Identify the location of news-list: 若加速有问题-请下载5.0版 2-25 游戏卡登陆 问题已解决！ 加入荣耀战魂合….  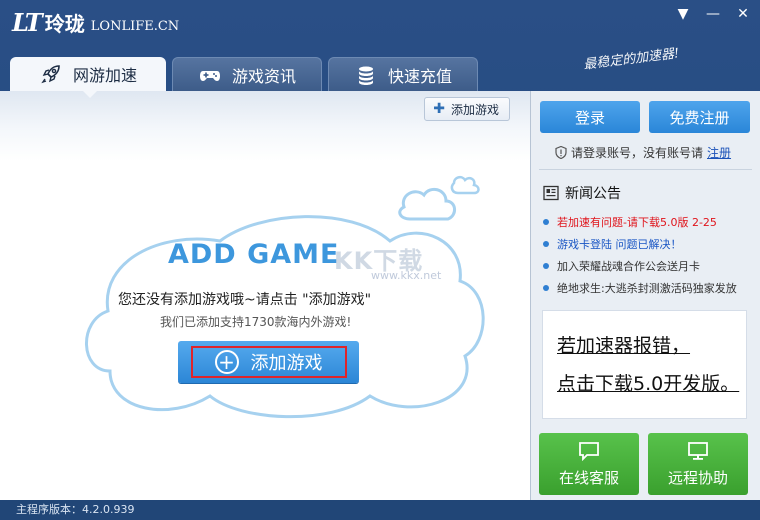
(650, 255).